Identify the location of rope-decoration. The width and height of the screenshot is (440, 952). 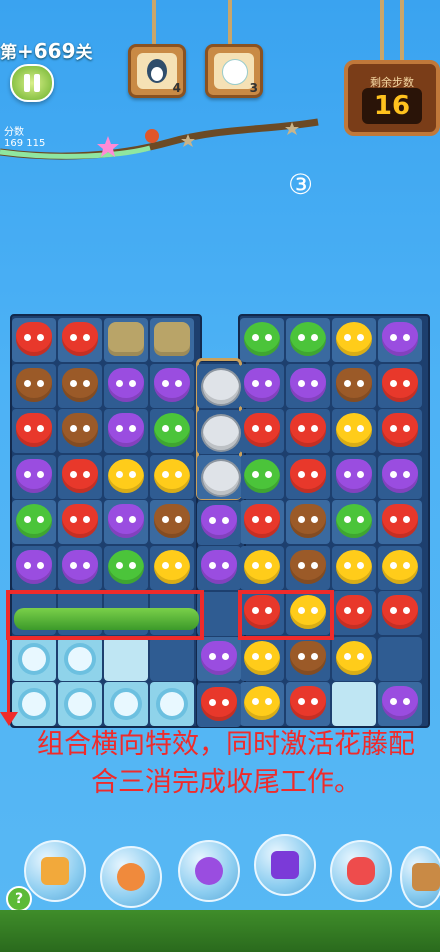
(402, 30).